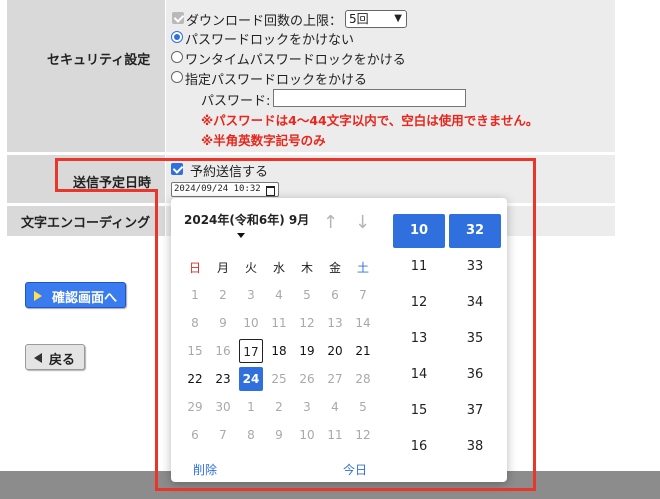 The height and width of the screenshot is (499, 660). Describe the element at coordinates (263, 140) in the screenshot. I see `password-note-charset: ※半角英数字記号のみ` at that location.